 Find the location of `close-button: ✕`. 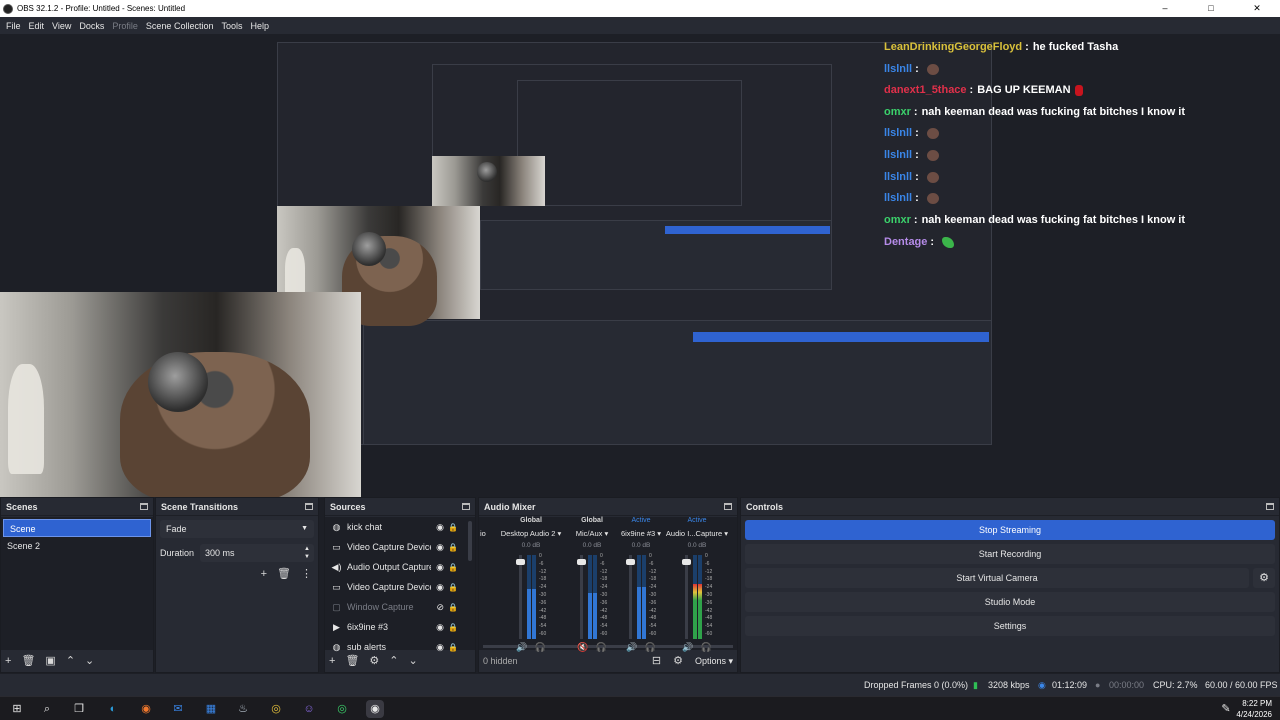

close-button: ✕ is located at coordinates (1257, 8).